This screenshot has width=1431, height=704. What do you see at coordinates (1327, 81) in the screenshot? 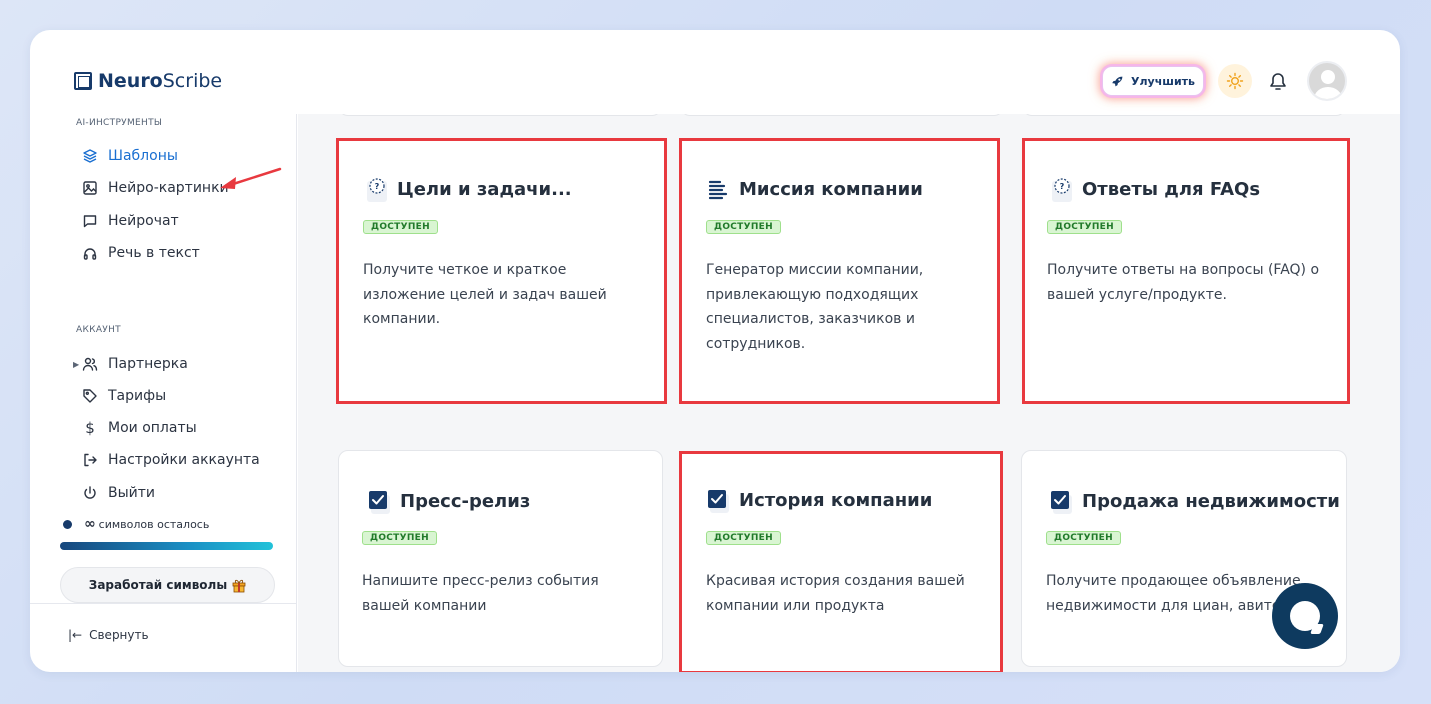
I see `user-avatar` at bounding box center [1327, 81].